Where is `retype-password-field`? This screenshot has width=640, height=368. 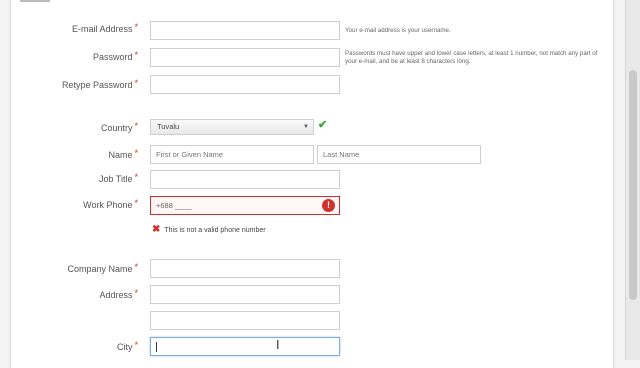 retype-password-field is located at coordinates (245, 84).